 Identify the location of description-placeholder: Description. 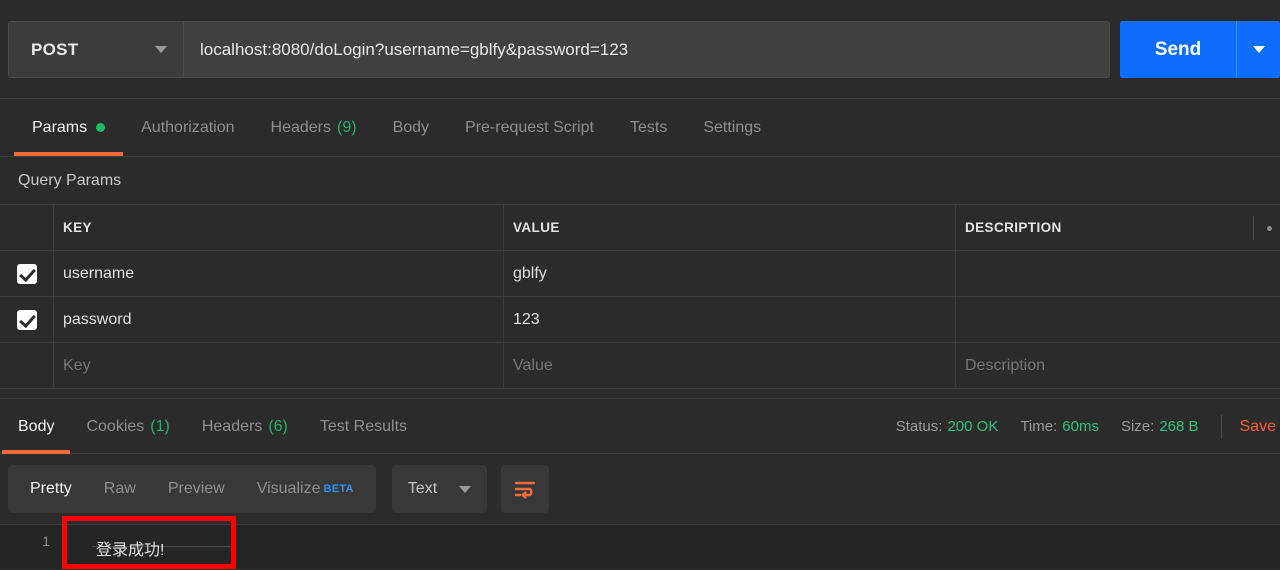
(1005, 365).